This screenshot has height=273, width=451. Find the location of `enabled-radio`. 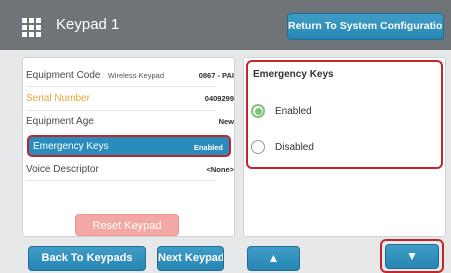

enabled-radio is located at coordinates (258, 111).